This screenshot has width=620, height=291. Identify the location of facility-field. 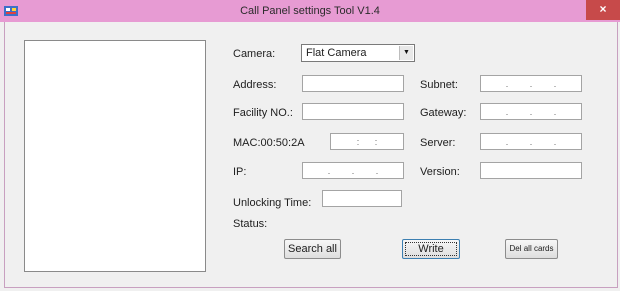
(353, 111).